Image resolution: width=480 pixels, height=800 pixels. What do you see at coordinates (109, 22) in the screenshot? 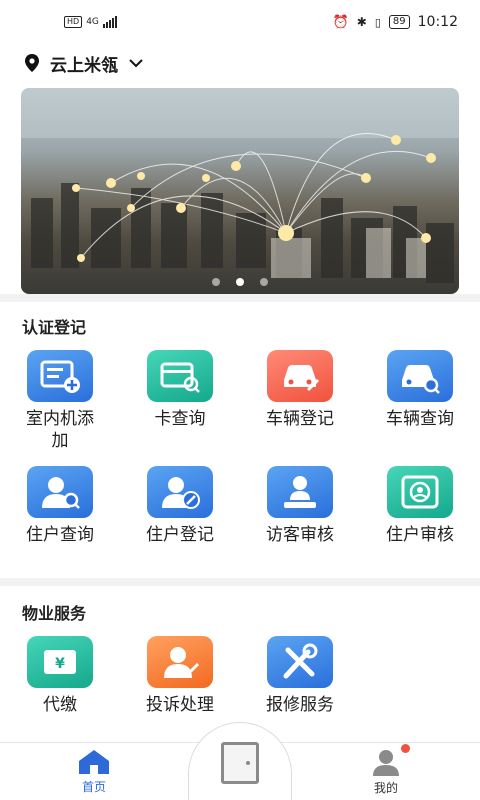
I see `signal-icon` at bounding box center [109, 22].